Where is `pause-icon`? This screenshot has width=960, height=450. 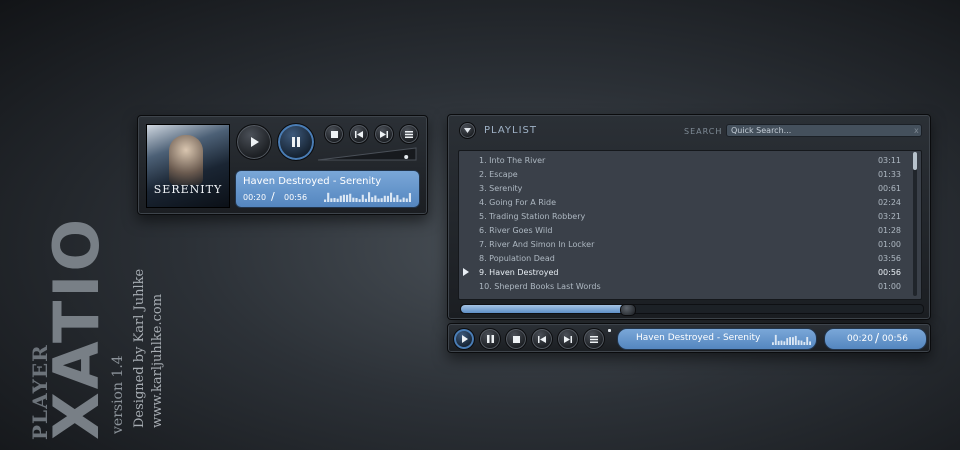 pause-icon is located at coordinates (296, 142).